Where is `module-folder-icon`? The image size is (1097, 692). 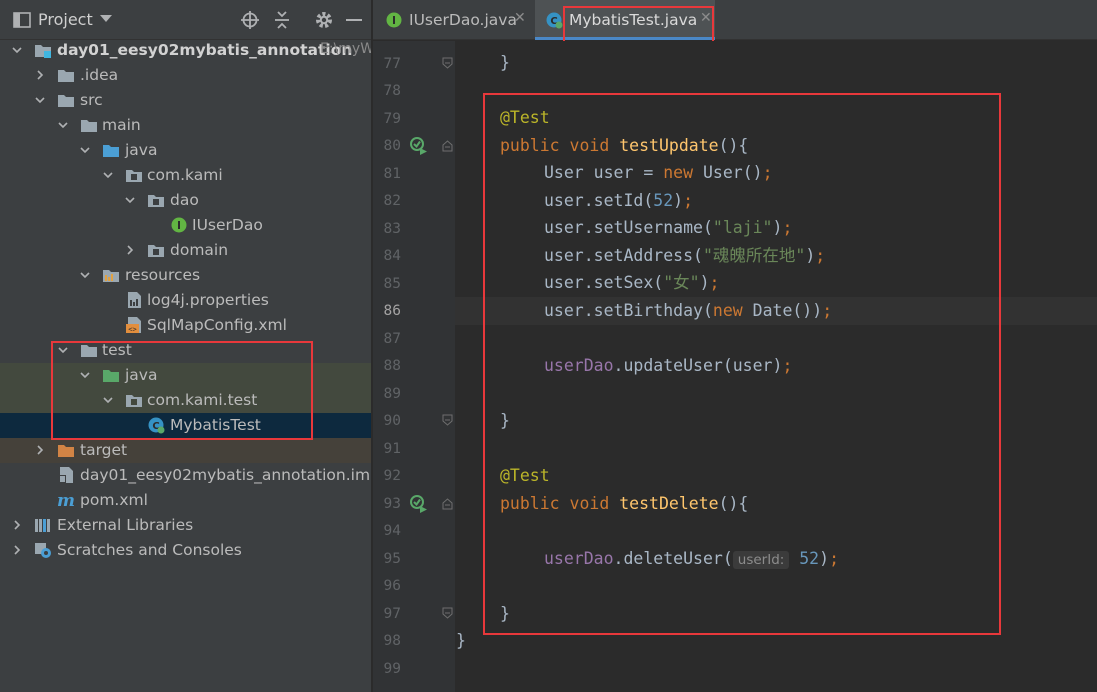
module-folder-icon is located at coordinates (43, 51).